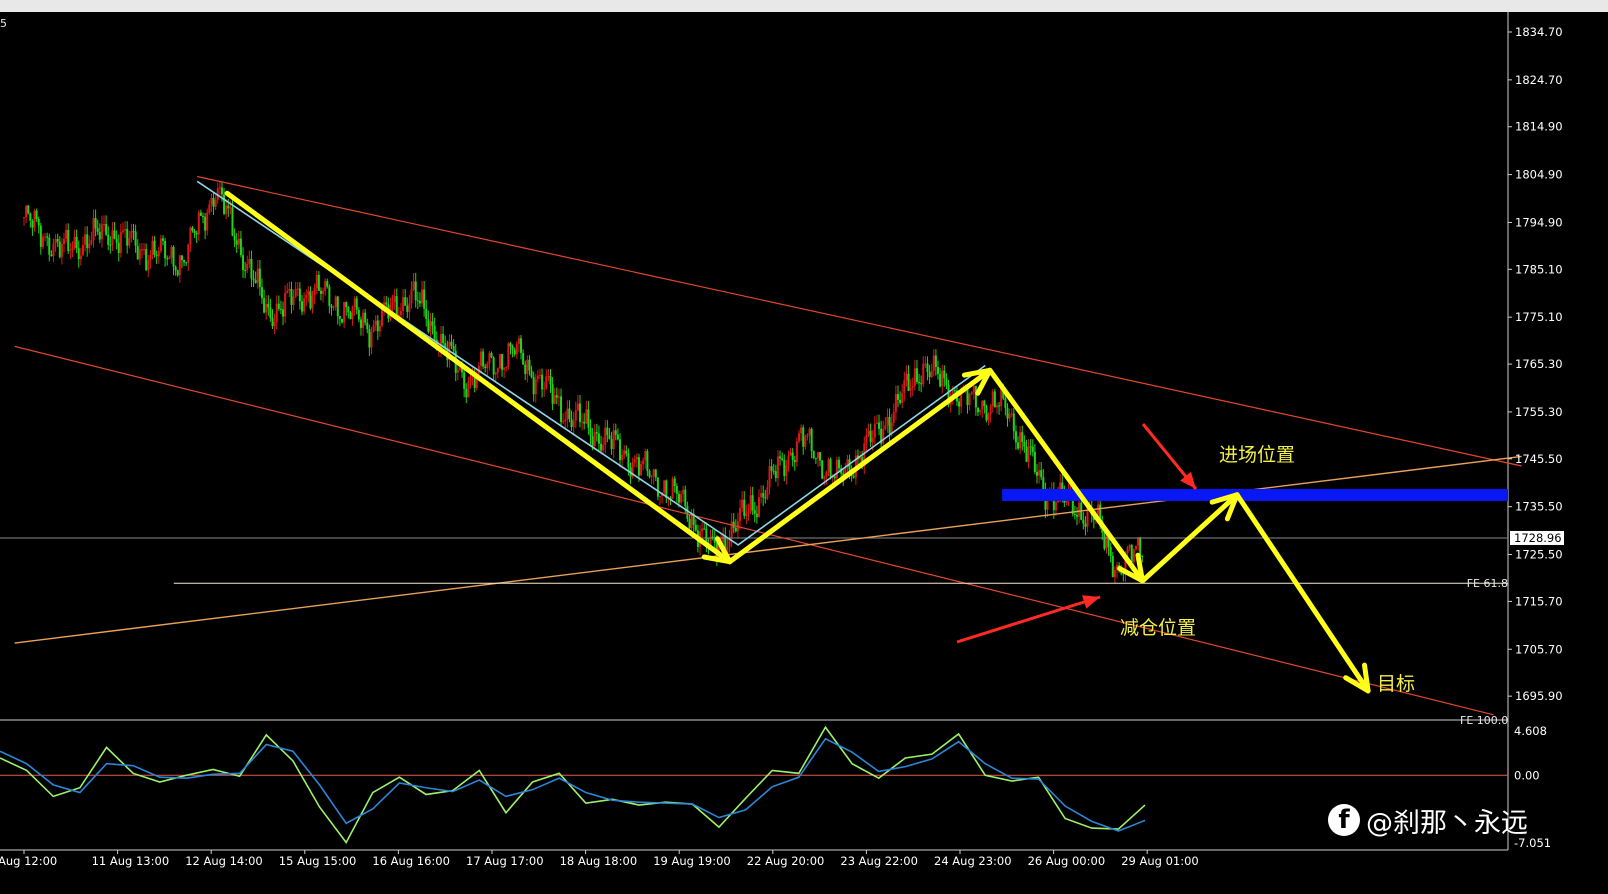 This screenshot has height=894, width=1608. I want to click on price-tick-label: 1695.90, so click(1539, 696).